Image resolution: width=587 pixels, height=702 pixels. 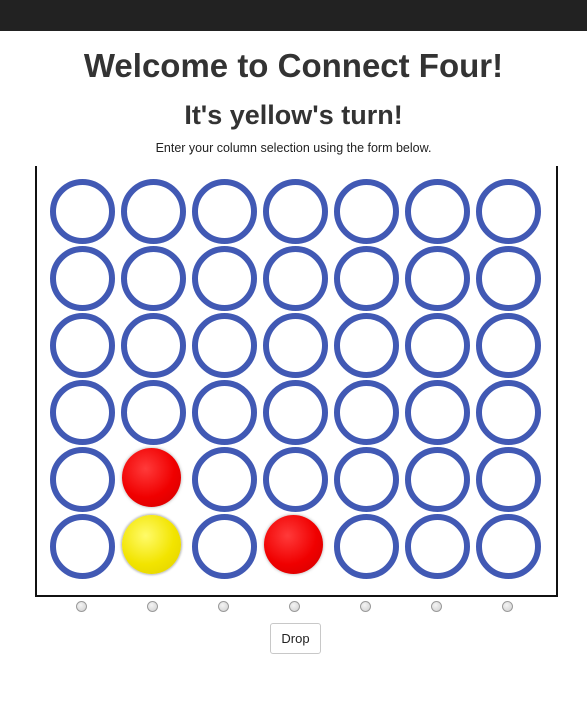 What do you see at coordinates (293, 15) in the screenshot?
I see `top-navbar` at bounding box center [293, 15].